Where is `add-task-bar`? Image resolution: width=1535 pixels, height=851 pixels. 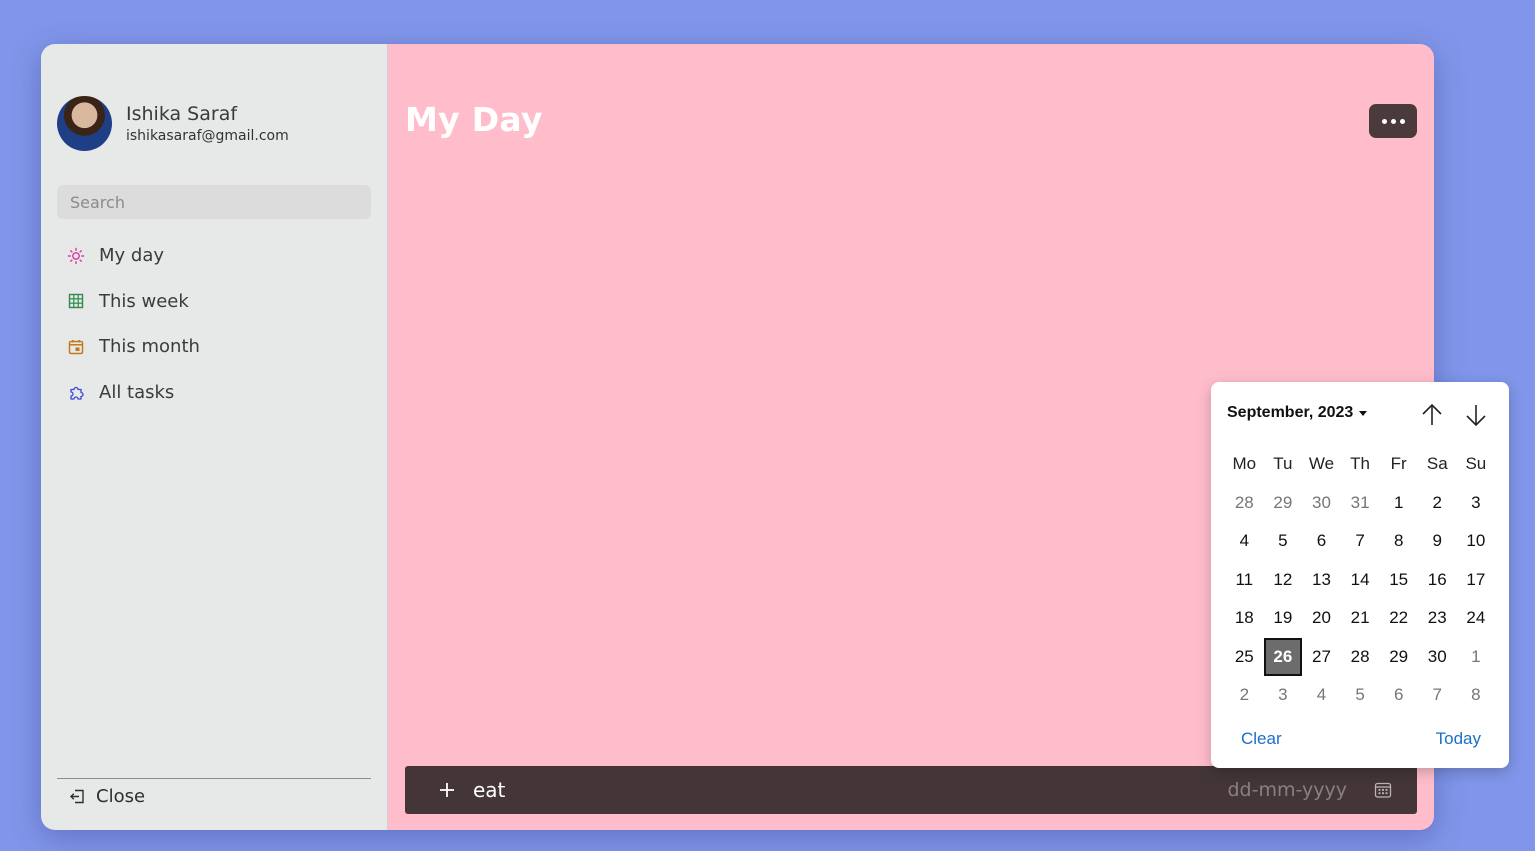 add-task-bar is located at coordinates (911, 790).